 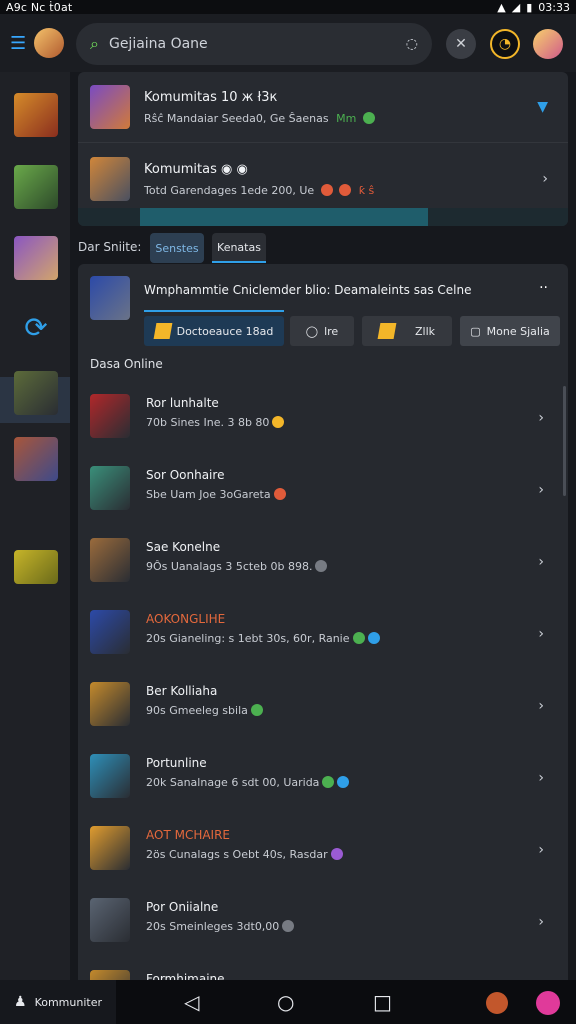 What do you see at coordinates (204, 710) in the screenshot?
I see `player-status: 90s Gmeeleg sbila` at bounding box center [204, 710].